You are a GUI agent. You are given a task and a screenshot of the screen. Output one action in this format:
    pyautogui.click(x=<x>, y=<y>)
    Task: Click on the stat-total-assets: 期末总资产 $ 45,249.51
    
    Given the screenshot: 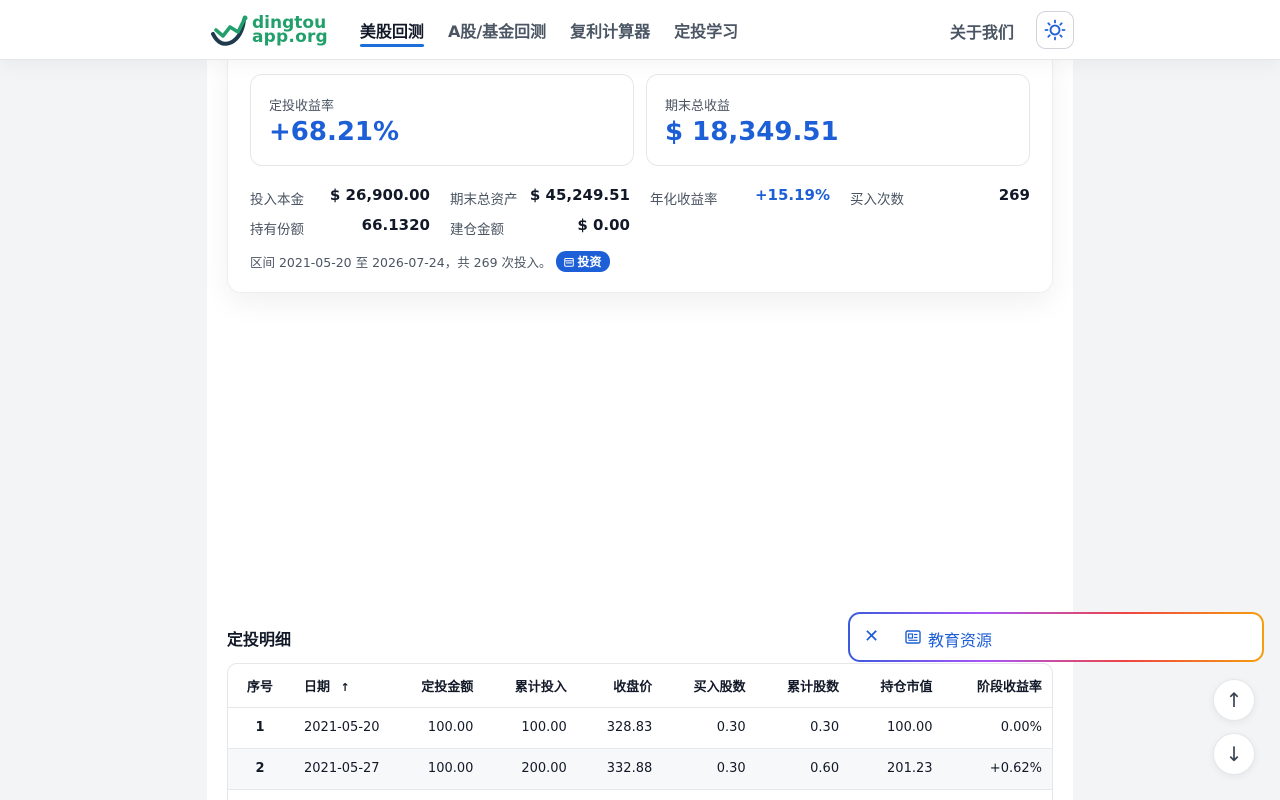 What is the action you would take?
    pyautogui.click(x=540, y=197)
    